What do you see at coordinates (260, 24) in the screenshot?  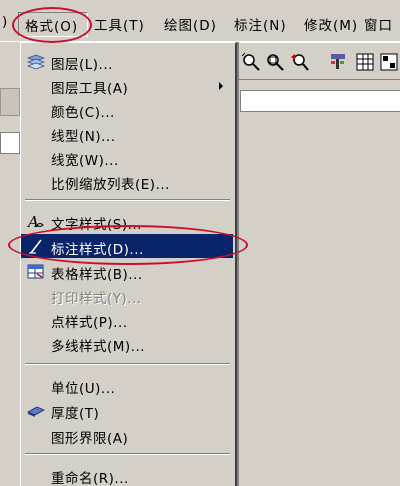 I see `menu-dimension: 标注(N)` at bounding box center [260, 24].